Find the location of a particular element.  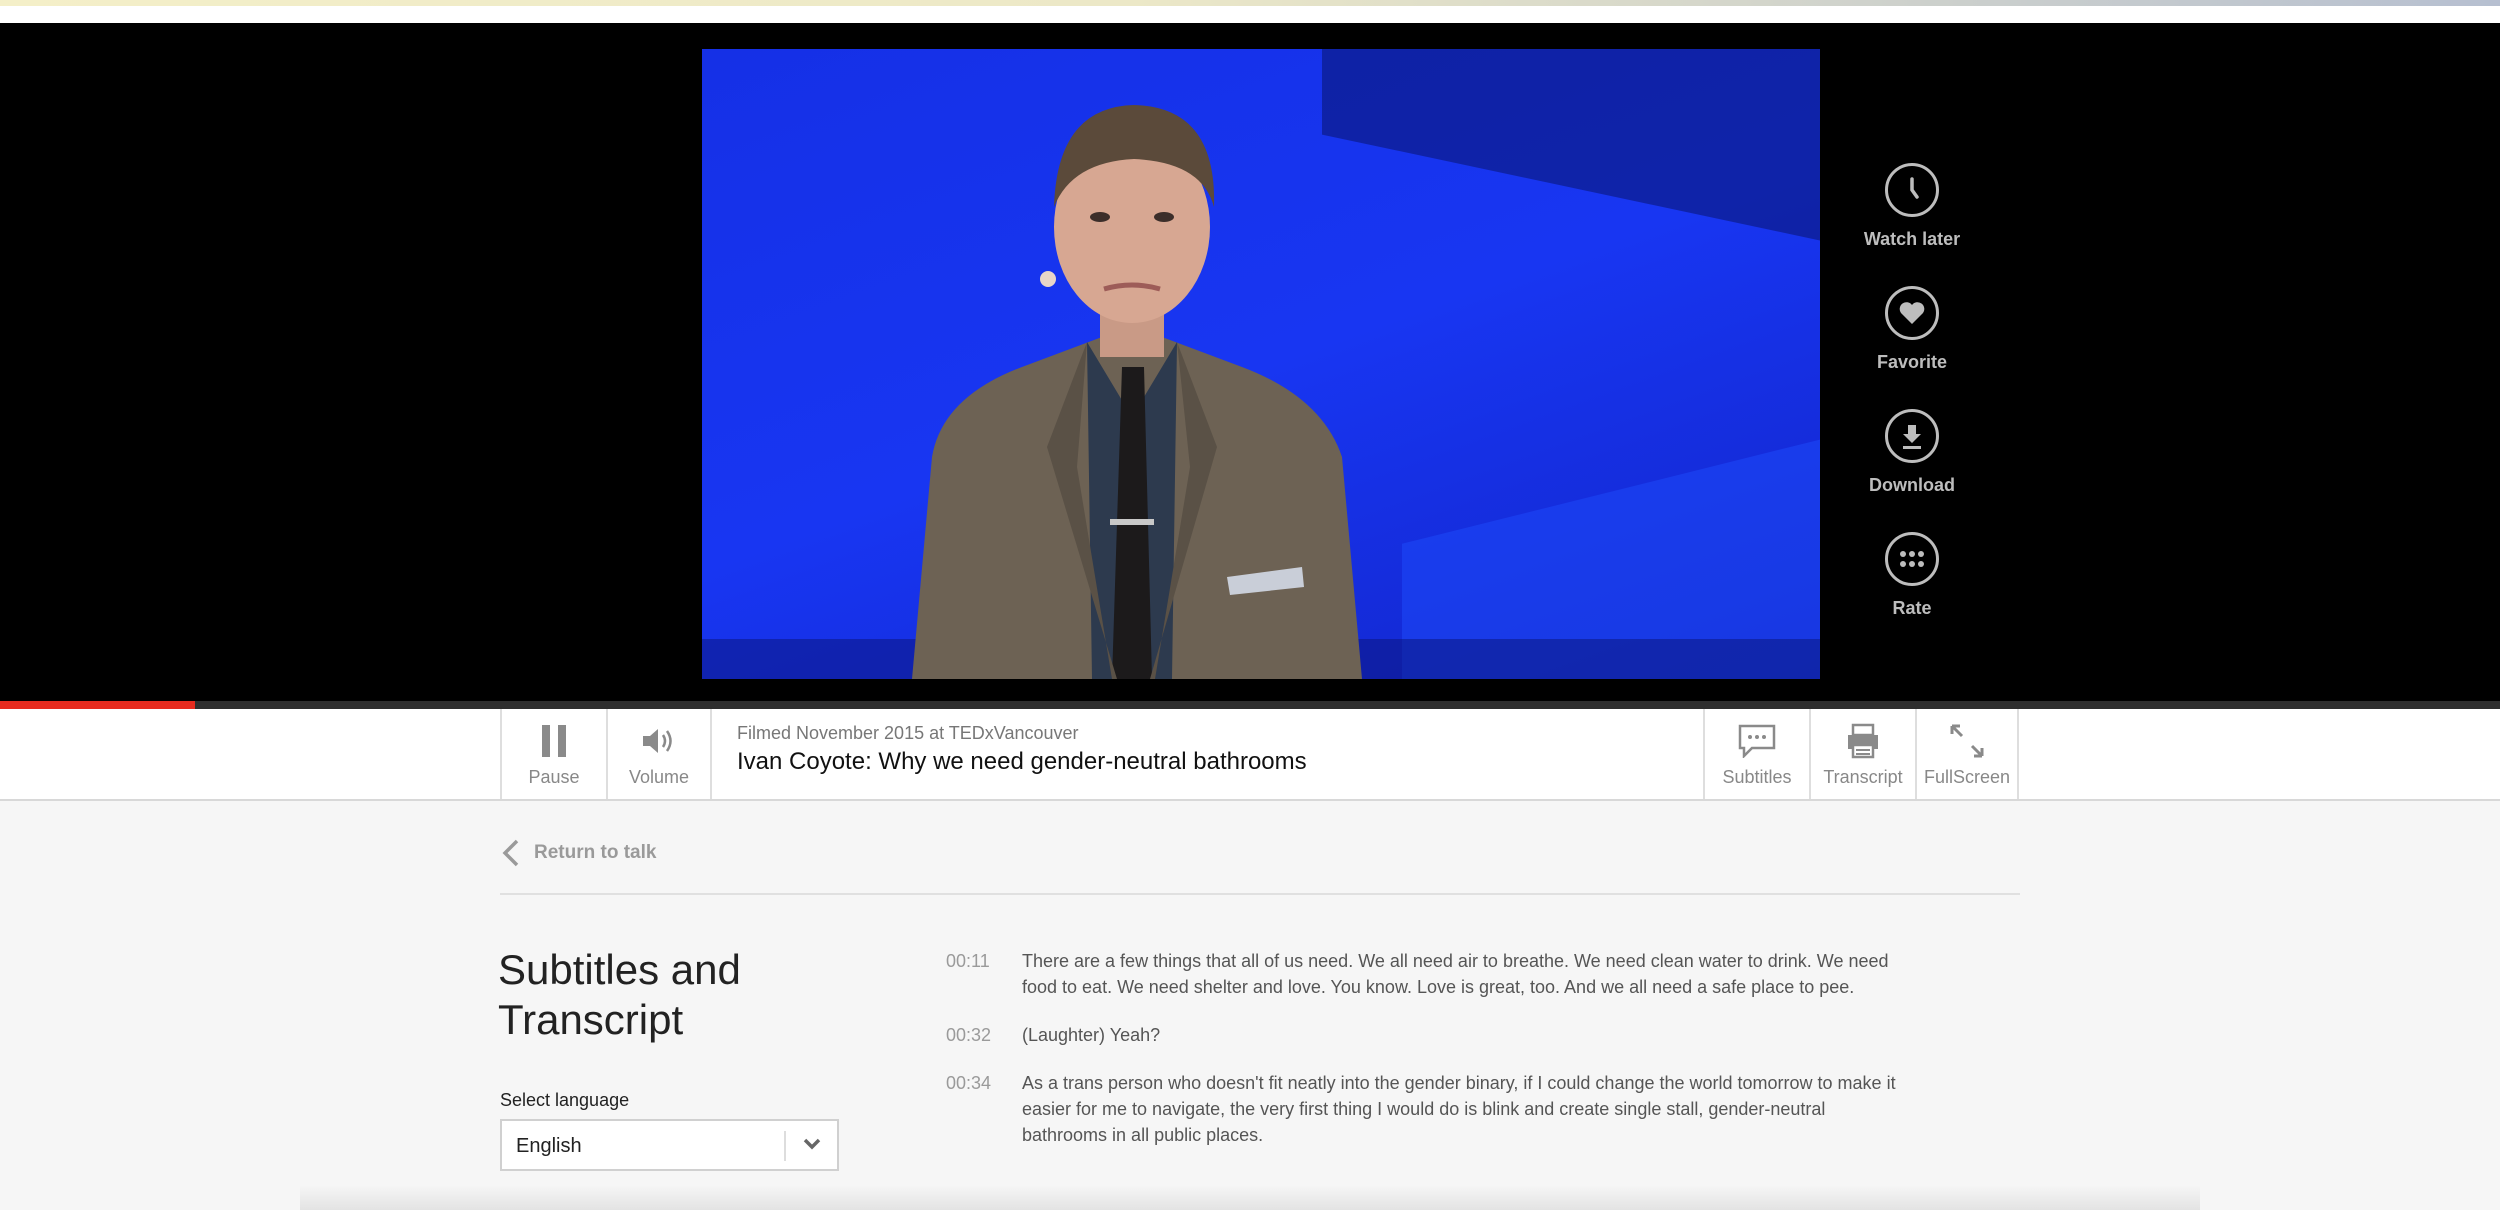

volume-icon is located at coordinates (659, 741).